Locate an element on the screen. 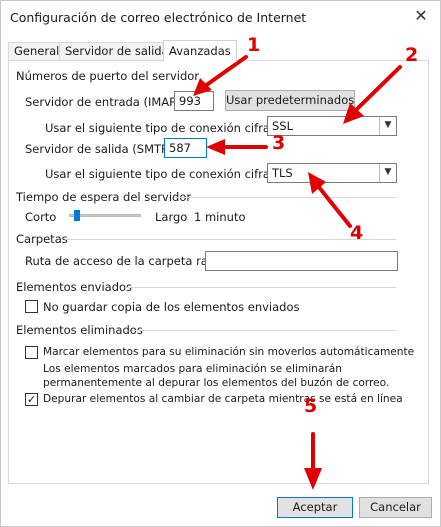 The width and height of the screenshot is (441, 527). sent-items-divider is located at coordinates (260, 287).